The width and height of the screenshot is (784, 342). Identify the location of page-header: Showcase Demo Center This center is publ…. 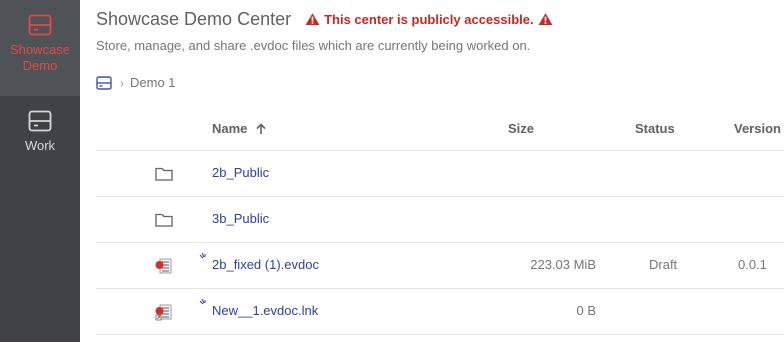
(440, 30).